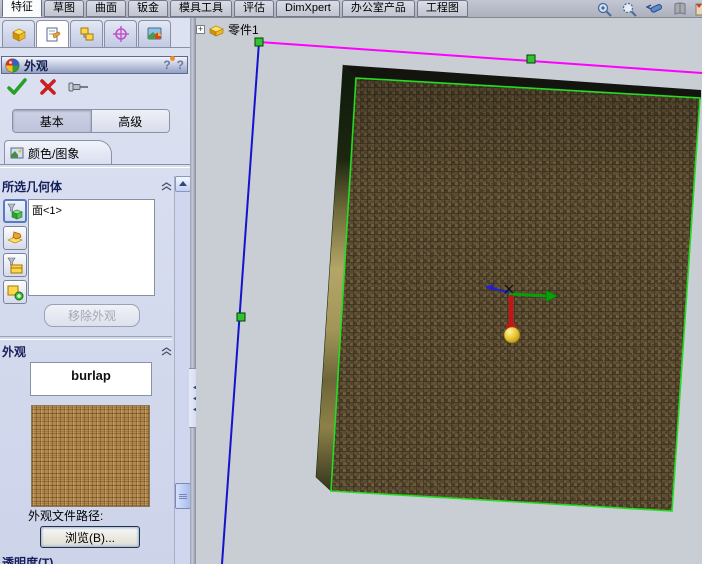 Image resolution: width=702 pixels, height=564 pixels. Describe the element at coordinates (106, 8) in the screenshot. I see `tab-surfaces: 曲面` at that location.